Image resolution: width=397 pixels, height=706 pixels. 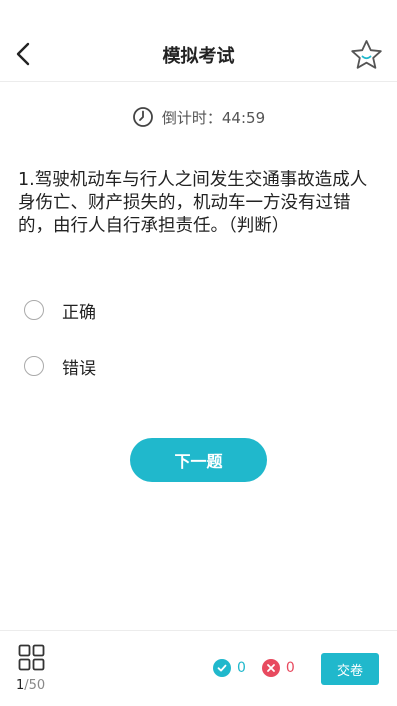 I want to click on countdown-timer: 倒计时：44:59, so click(x=198, y=117).